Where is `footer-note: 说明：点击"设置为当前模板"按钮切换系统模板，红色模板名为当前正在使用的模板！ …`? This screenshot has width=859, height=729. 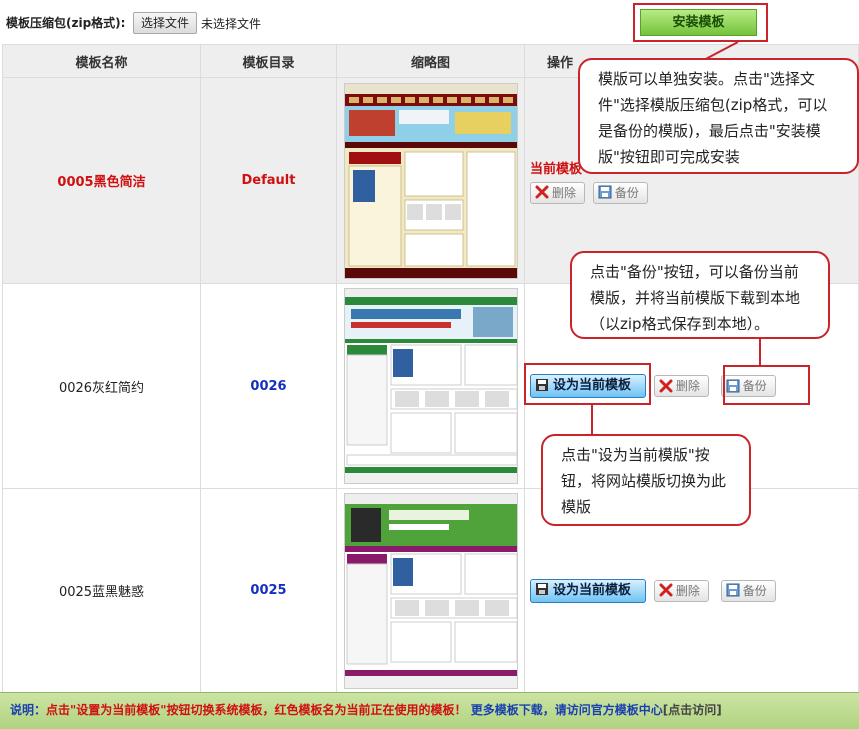 footer-note: 说明：点击"设置为当前模板"按钮切换系统模板，红色模板名为当前正在使用的模板！ … is located at coordinates (429, 710).